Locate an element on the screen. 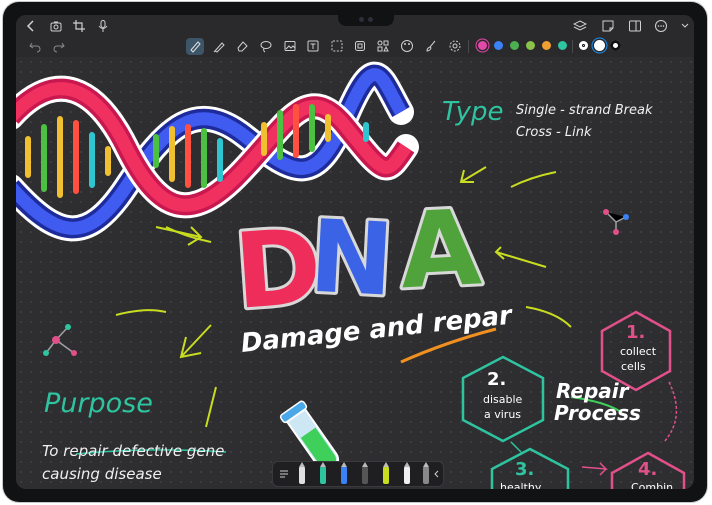 The width and height of the screenshot is (712, 505). step-1-text-1: collect is located at coordinates (638, 351).